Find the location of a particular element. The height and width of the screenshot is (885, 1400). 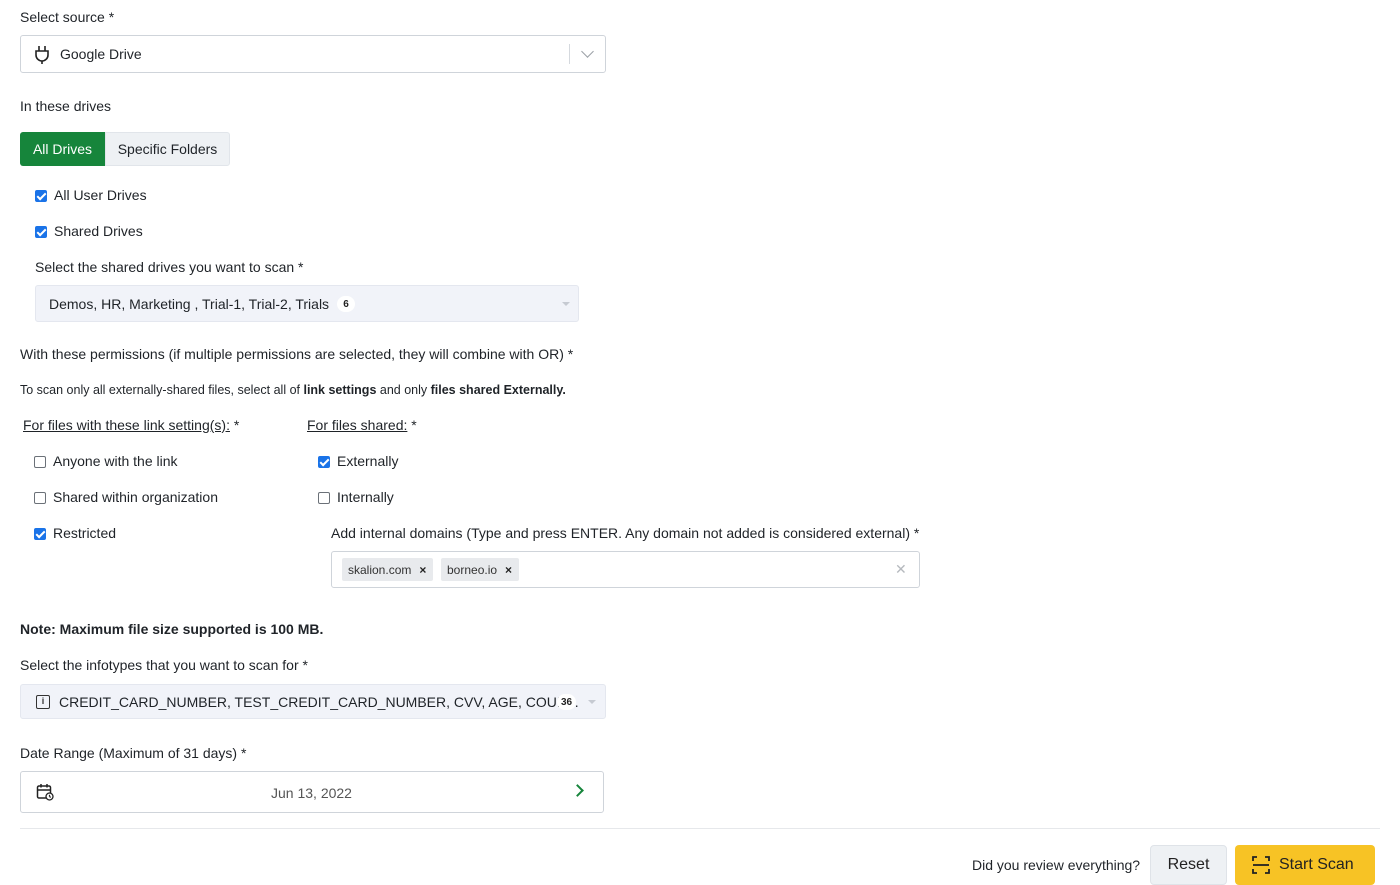

clear-icon: ✕ is located at coordinates (901, 569).